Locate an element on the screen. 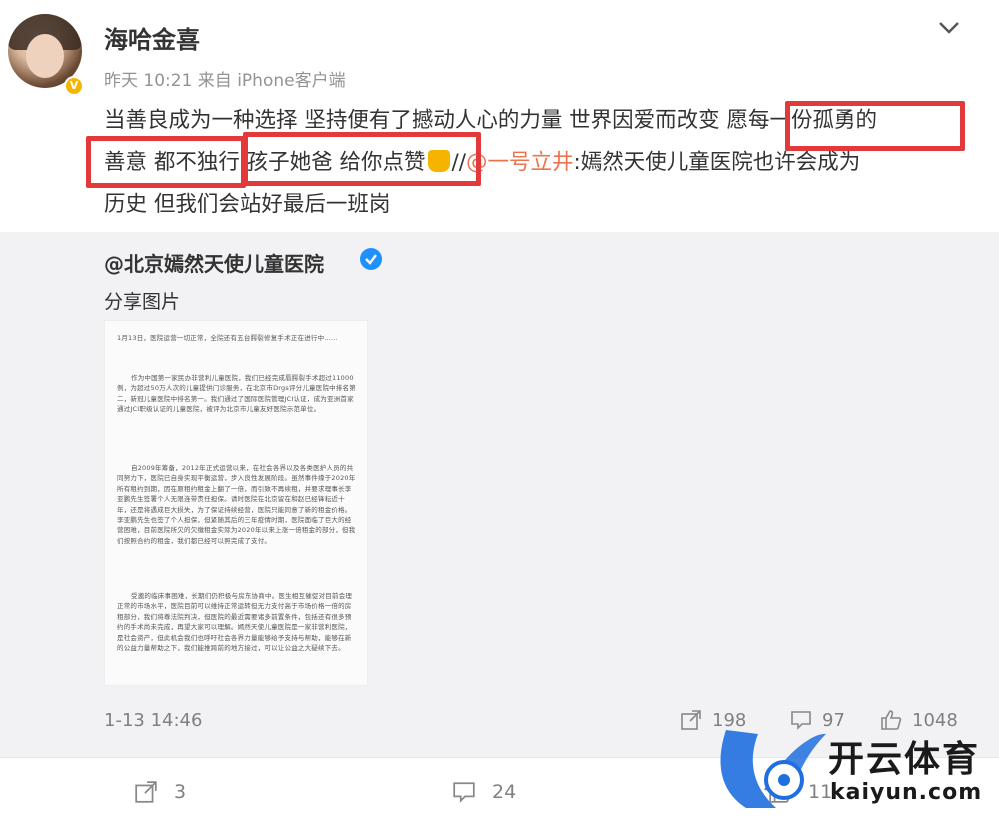 This screenshot has height=825, width=999. comment-icon is located at coordinates (464, 792).